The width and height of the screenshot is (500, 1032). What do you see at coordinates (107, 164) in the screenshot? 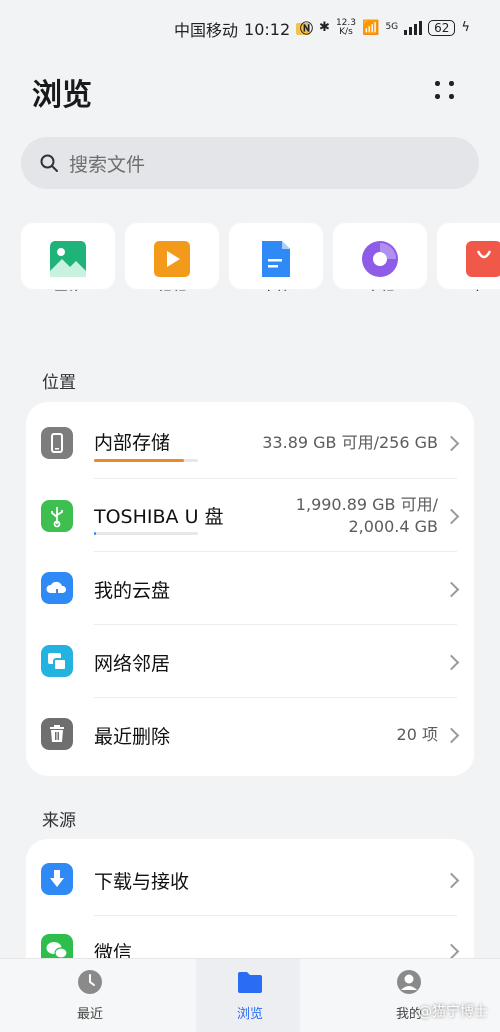
I see `search-placeholder: 搜索文件` at bounding box center [107, 164].